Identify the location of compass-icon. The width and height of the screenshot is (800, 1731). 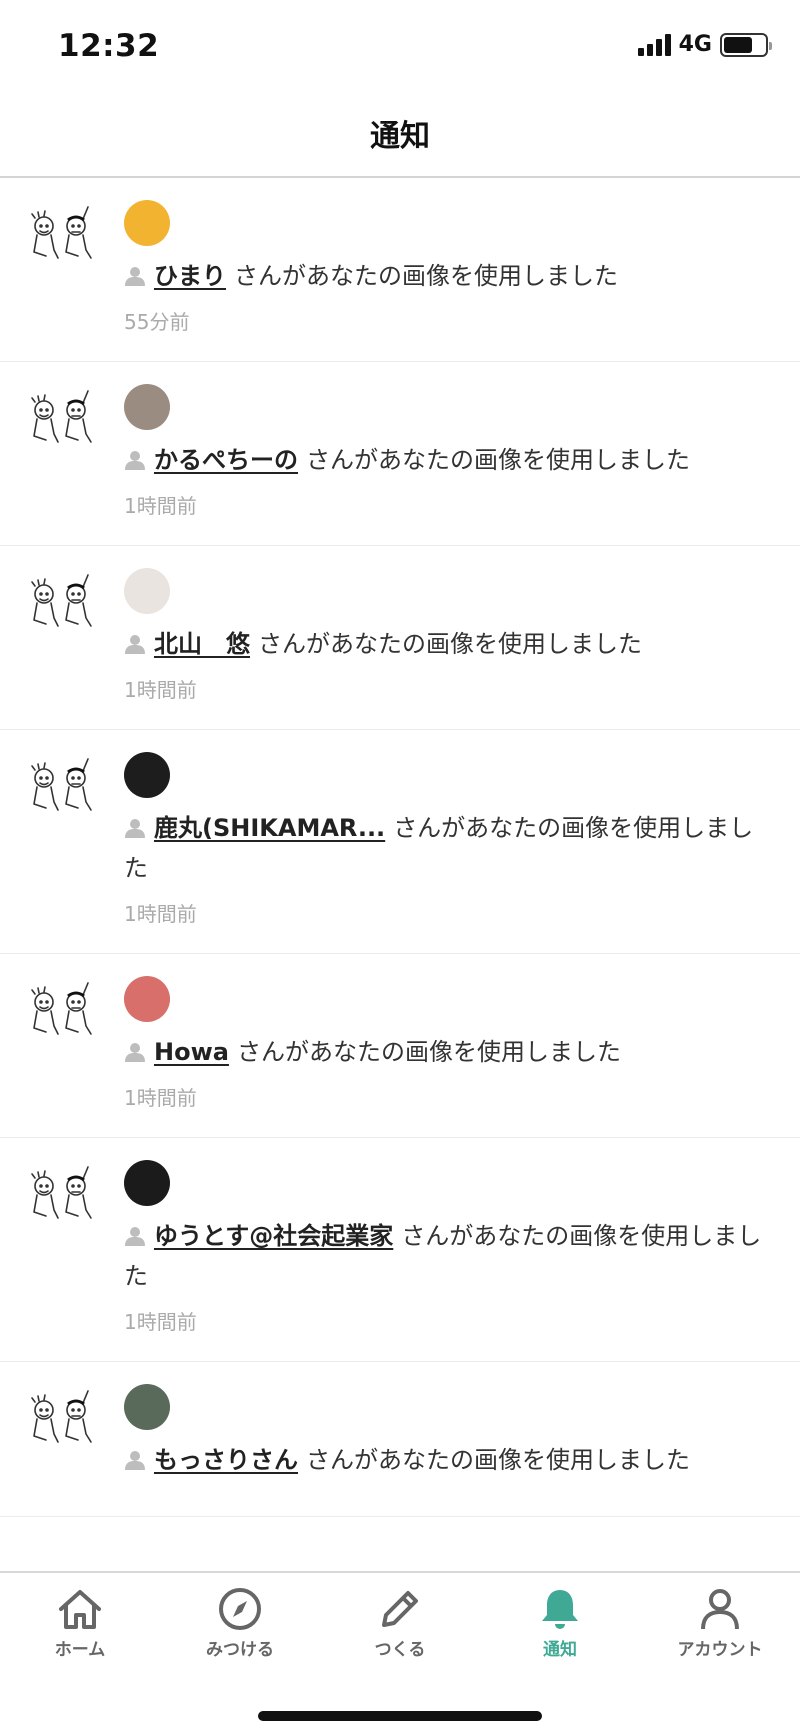
(240, 1609).